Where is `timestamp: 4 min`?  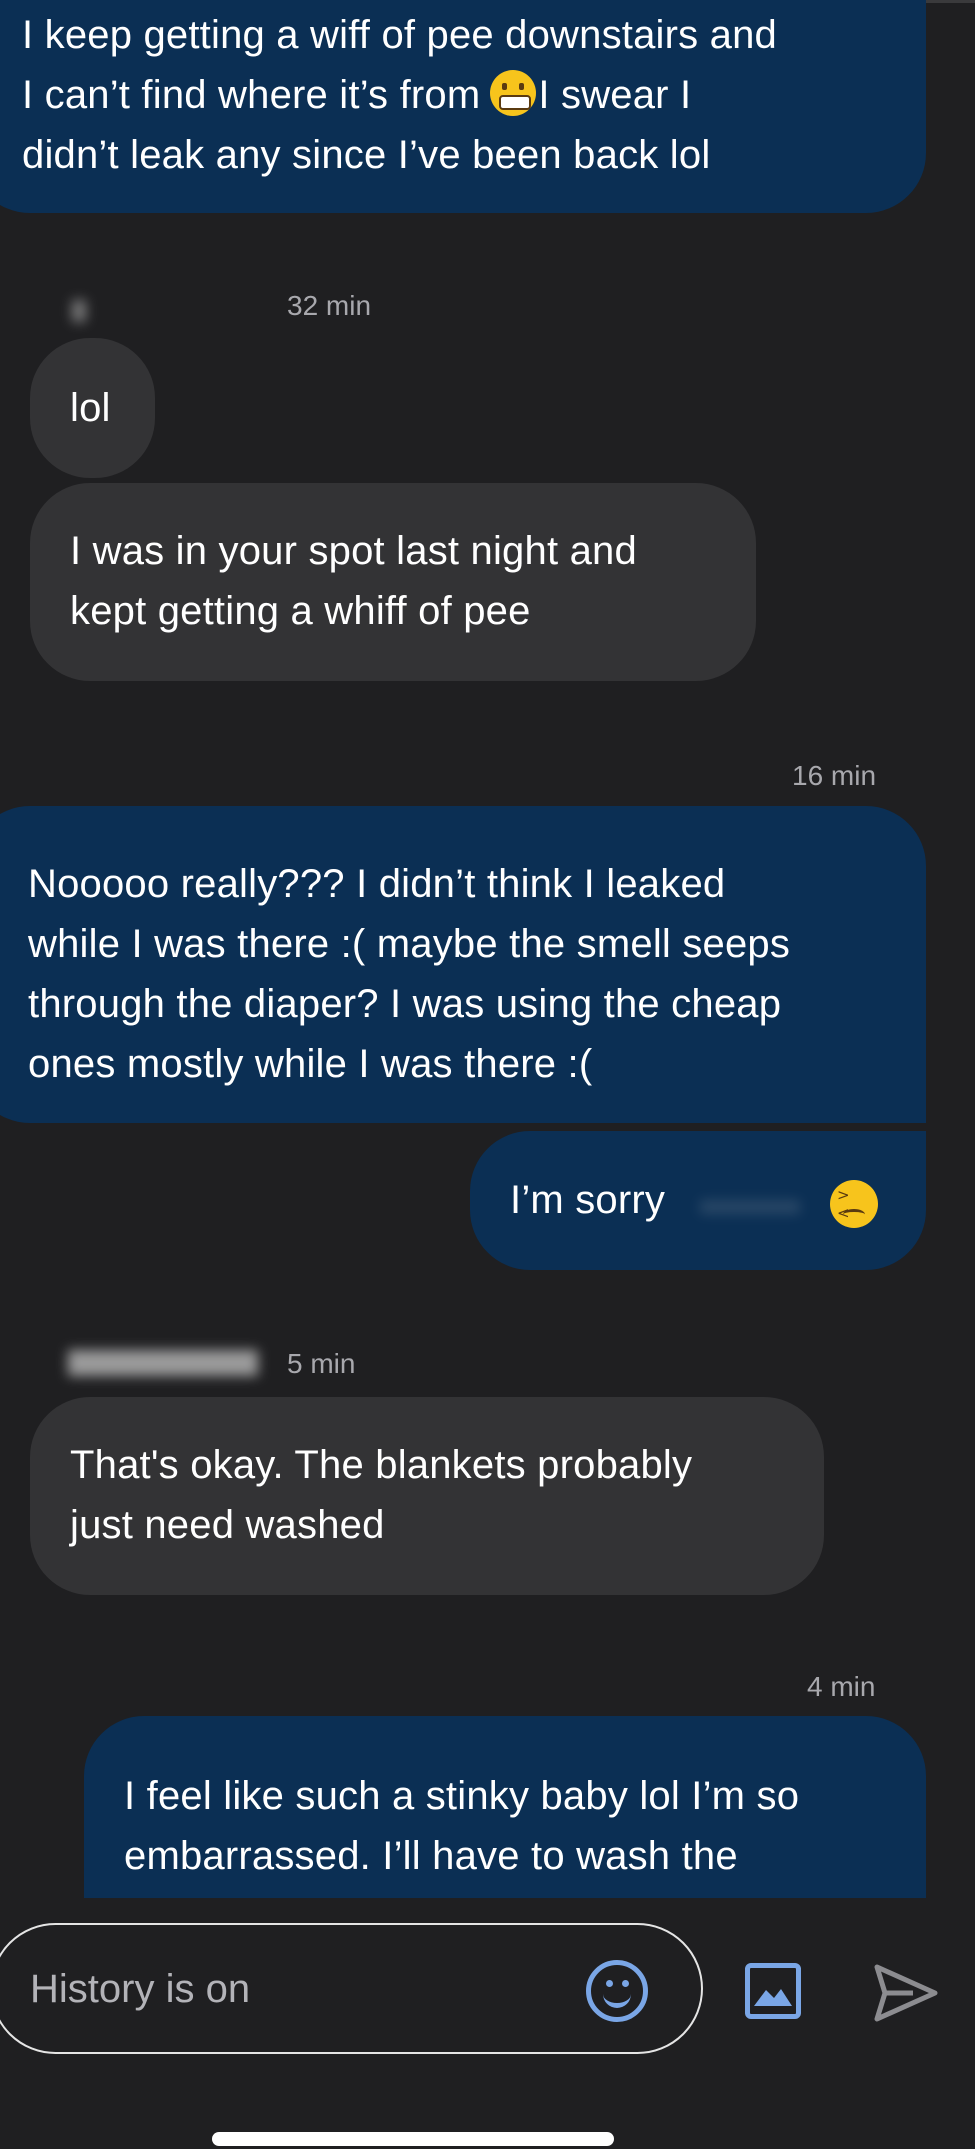
timestamp: 4 min is located at coordinates (841, 1686).